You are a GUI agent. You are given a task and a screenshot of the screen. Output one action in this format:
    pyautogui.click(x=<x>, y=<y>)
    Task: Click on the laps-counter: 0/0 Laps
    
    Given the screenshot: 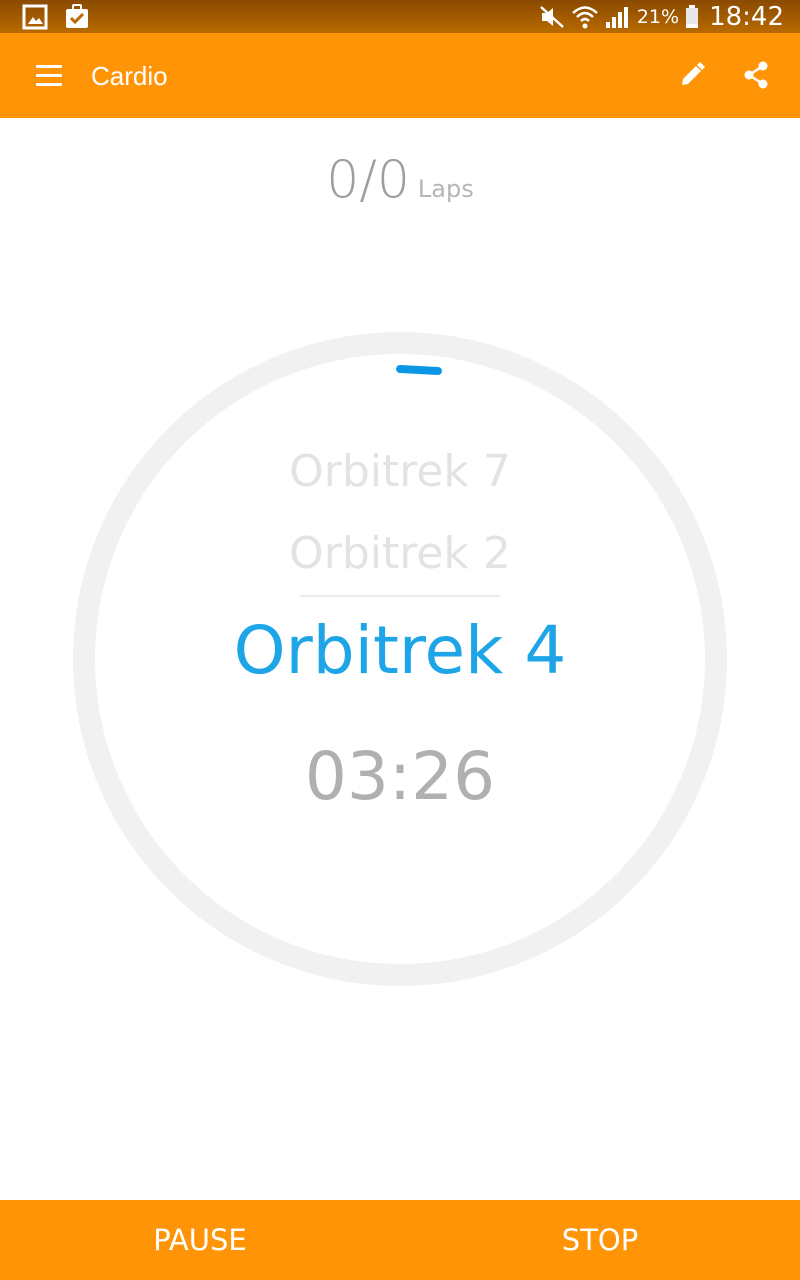 What is the action you would take?
    pyautogui.click(x=400, y=180)
    